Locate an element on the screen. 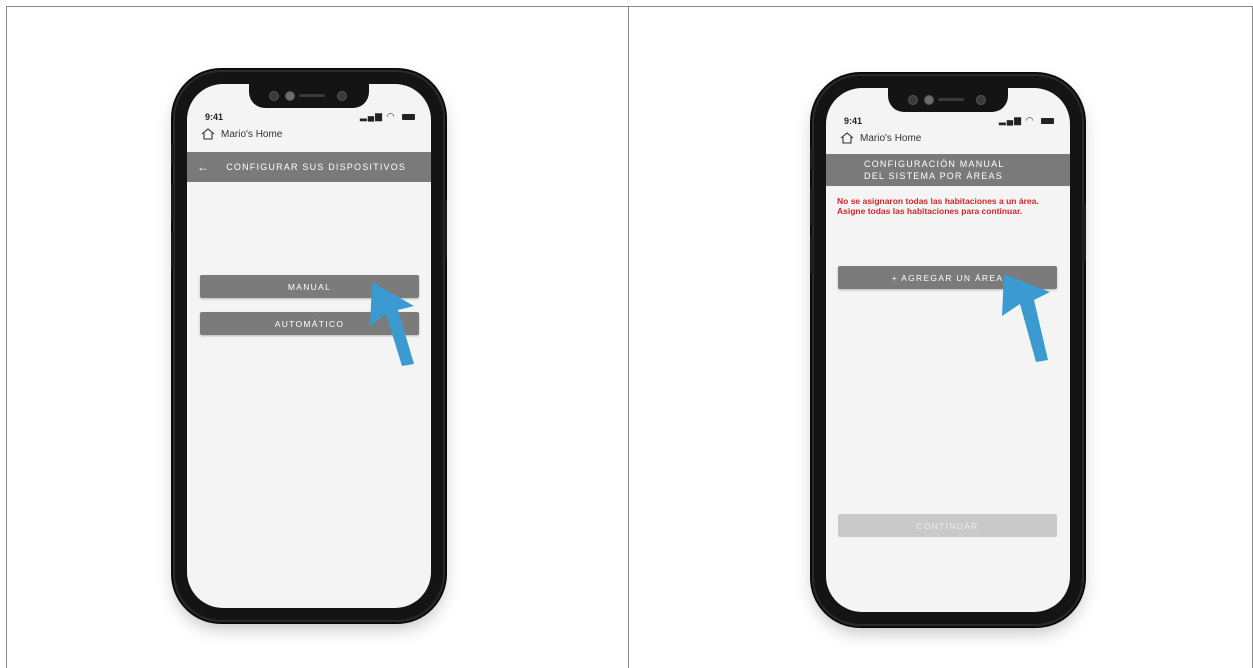 This screenshot has height=668, width=1253. continue-button: CONTINUAR is located at coordinates (947, 525).